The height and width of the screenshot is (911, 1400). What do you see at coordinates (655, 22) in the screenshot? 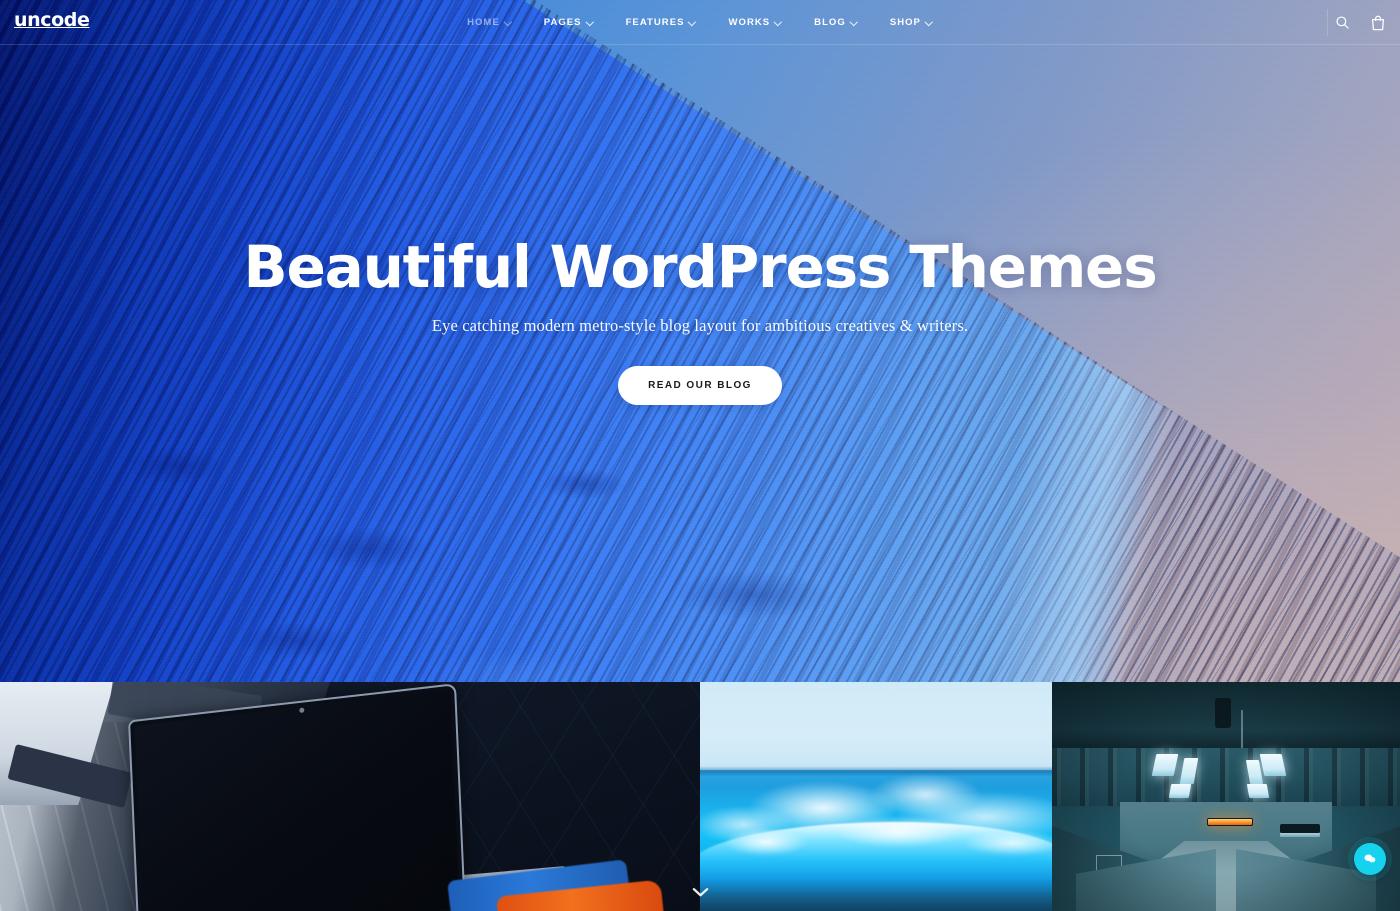
I see `nav-item-features-label: FEATURES` at bounding box center [655, 22].